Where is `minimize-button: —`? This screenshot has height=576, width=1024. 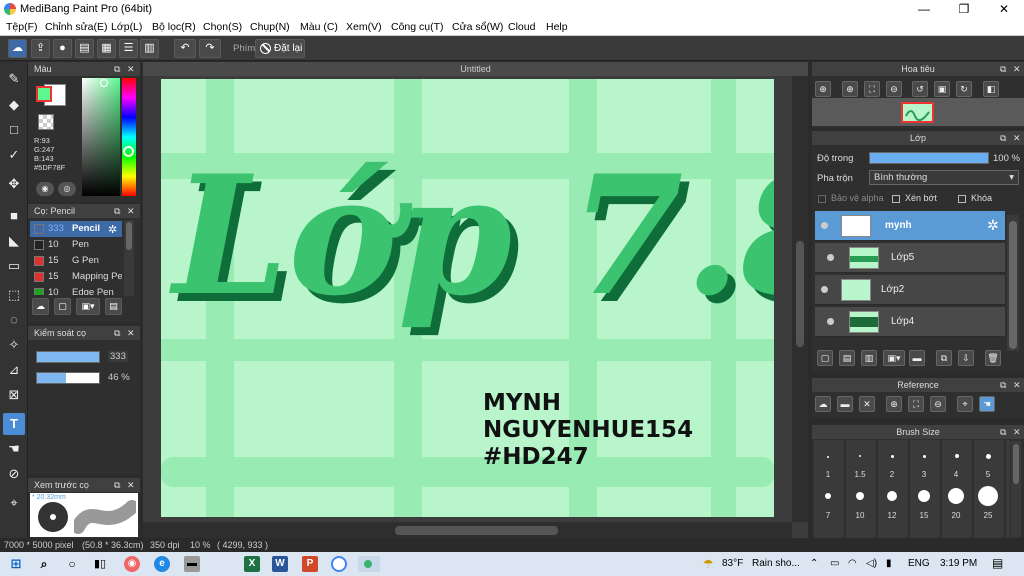
minimize-button: — is located at coordinates (924, 9).